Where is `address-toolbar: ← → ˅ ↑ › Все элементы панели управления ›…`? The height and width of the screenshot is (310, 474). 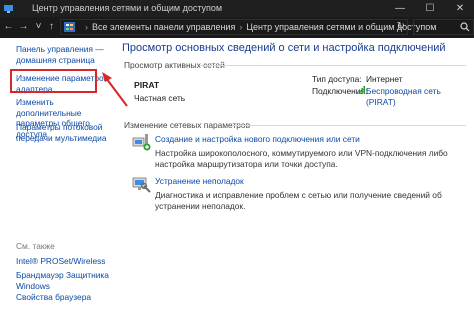 address-toolbar: ← → ˅ ↑ › Все элементы панели управления ›… is located at coordinates (237, 27).